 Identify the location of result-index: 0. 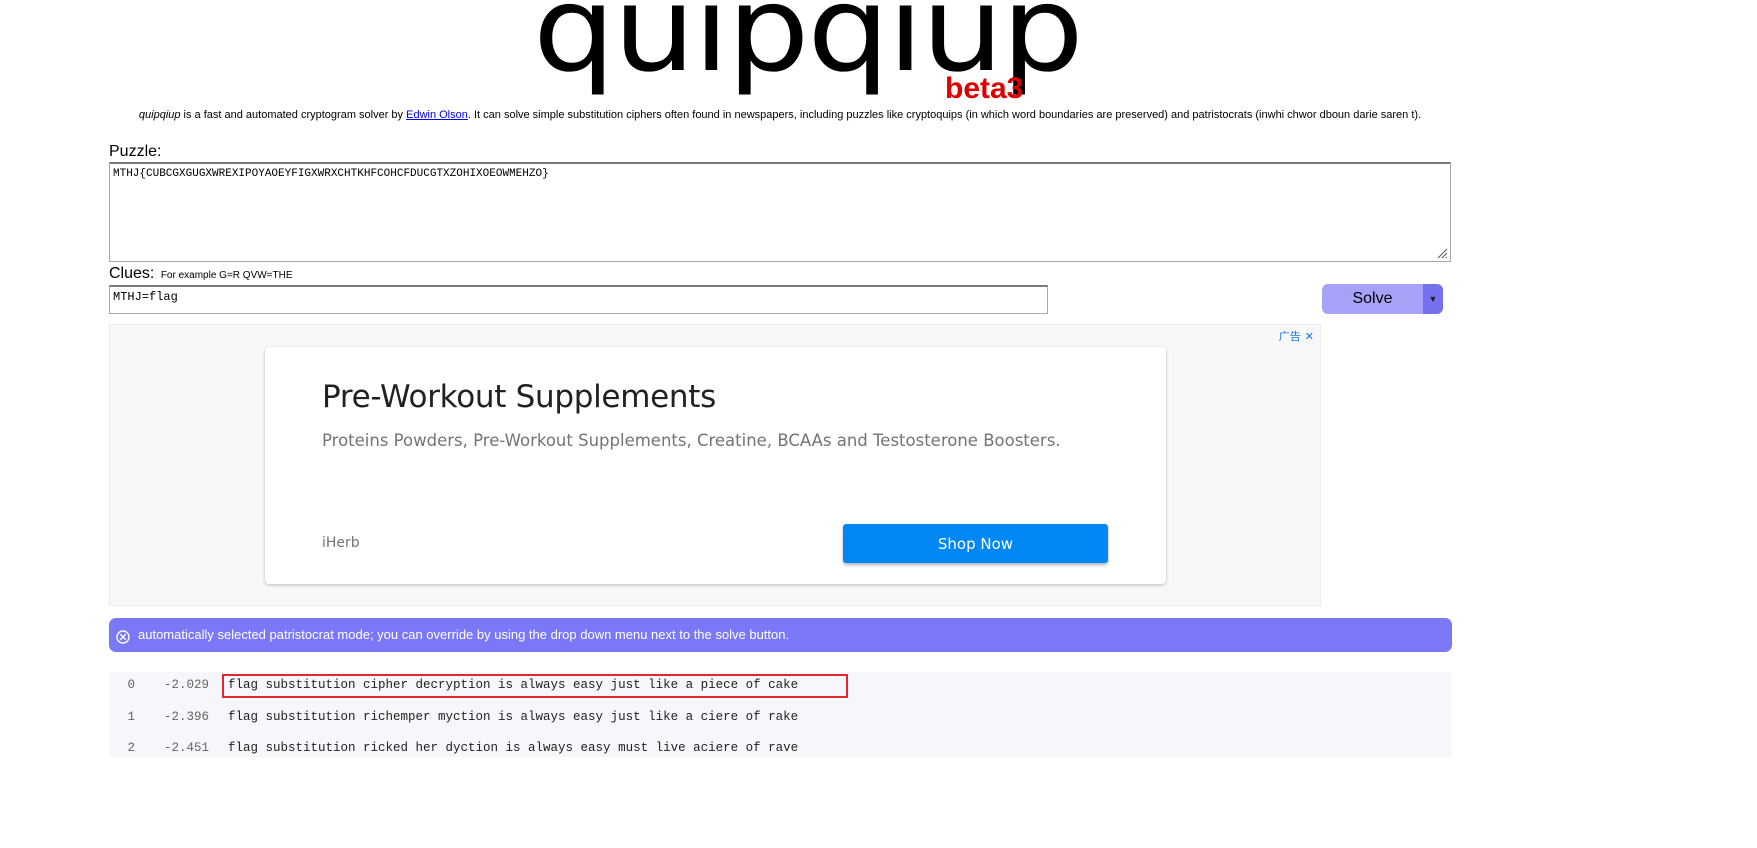
(131, 685).